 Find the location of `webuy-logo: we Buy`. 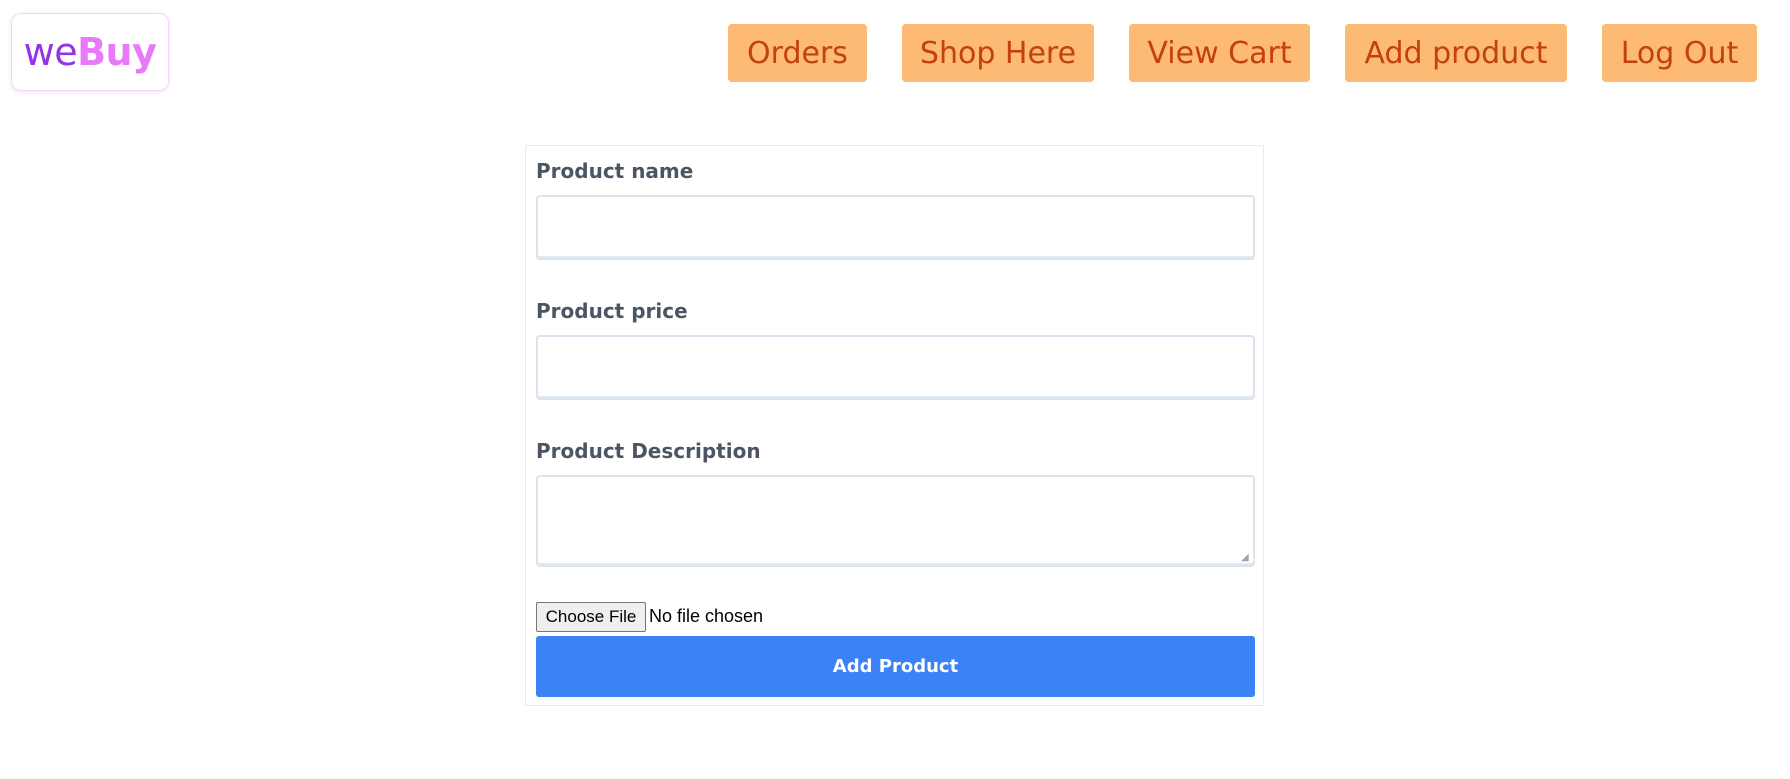

webuy-logo: we Buy is located at coordinates (90, 52).